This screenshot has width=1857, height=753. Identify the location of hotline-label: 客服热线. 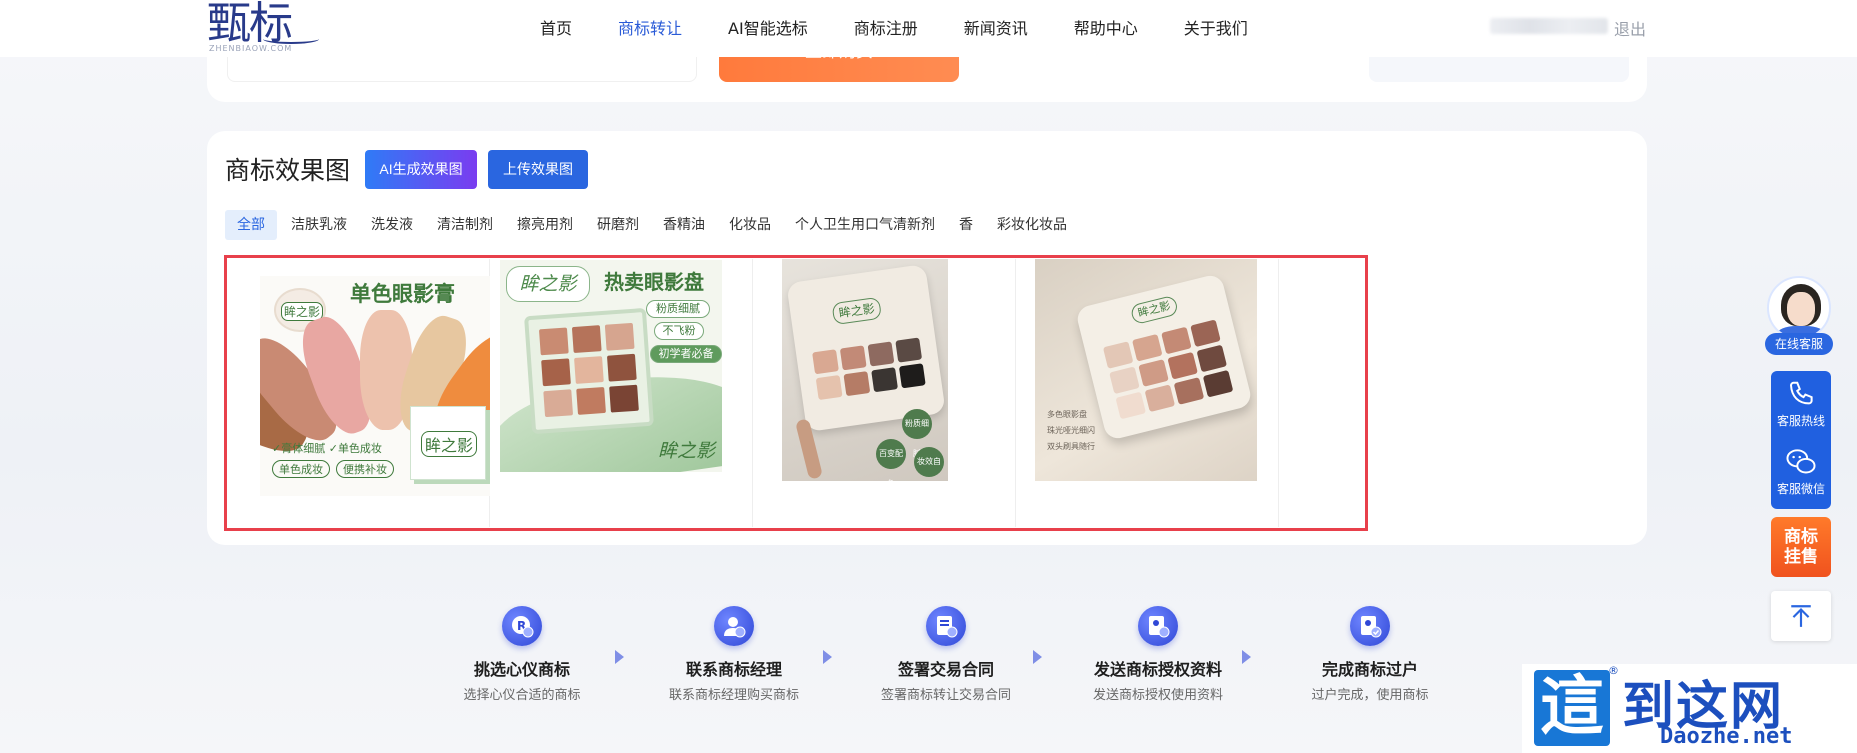
(1800, 421).